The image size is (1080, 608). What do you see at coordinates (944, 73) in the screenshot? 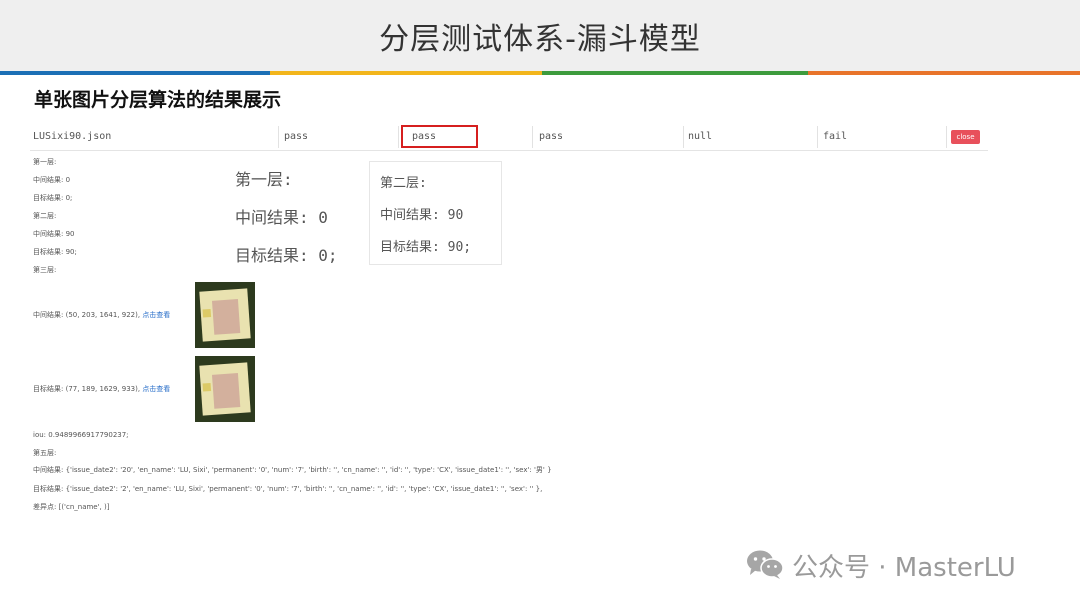
I see `color-stripe-orange` at bounding box center [944, 73].